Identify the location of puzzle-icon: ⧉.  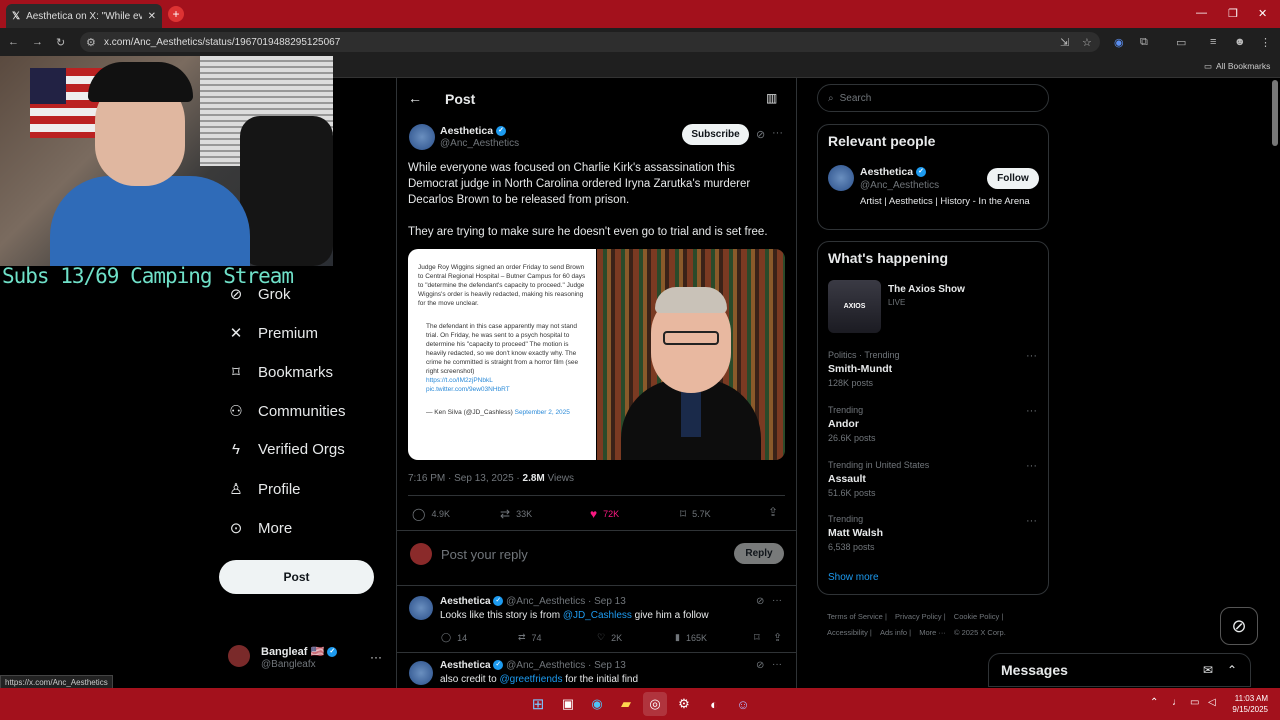
(1144, 42).